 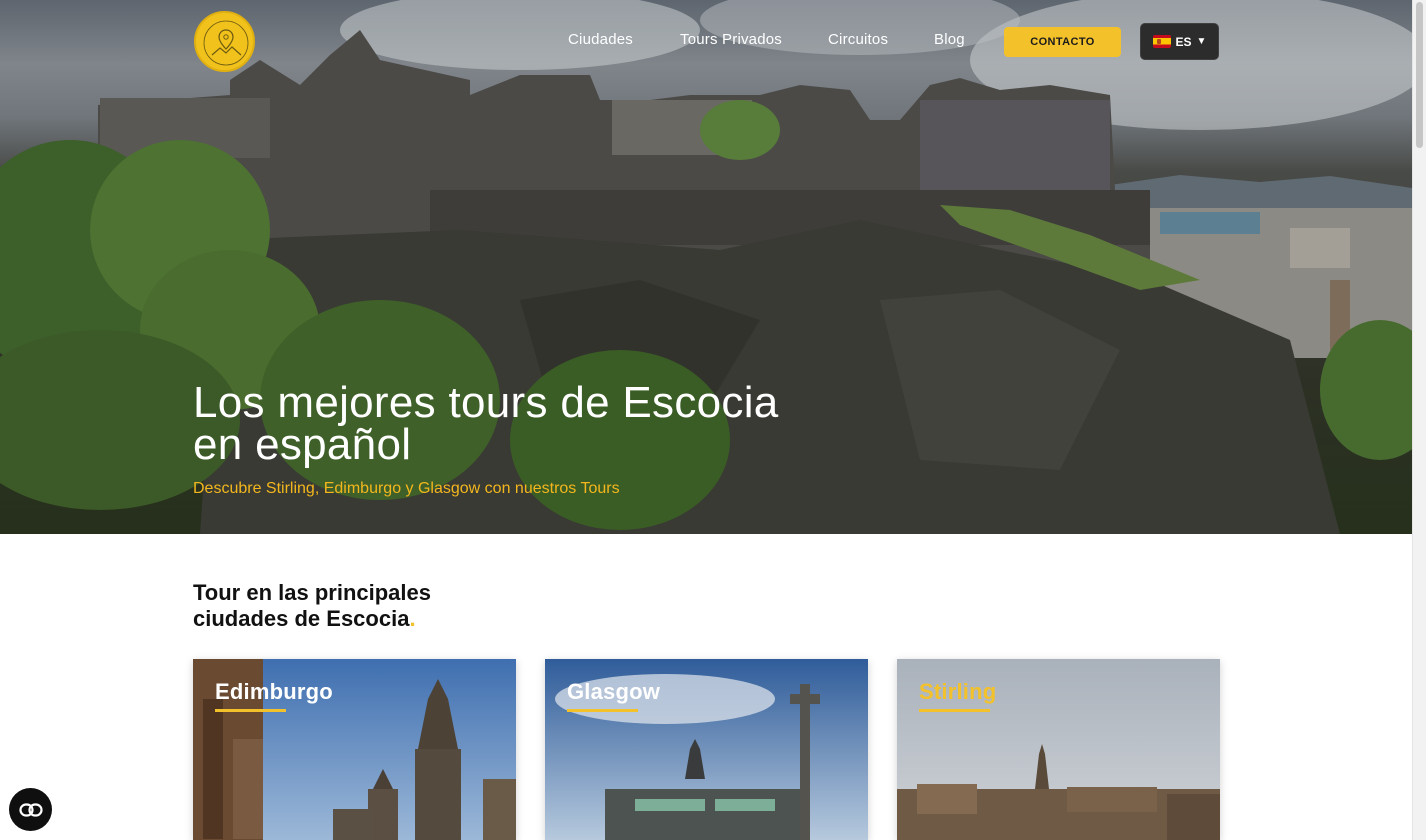 I want to click on map-pin-mountain-icon, so click(x=226, y=43).